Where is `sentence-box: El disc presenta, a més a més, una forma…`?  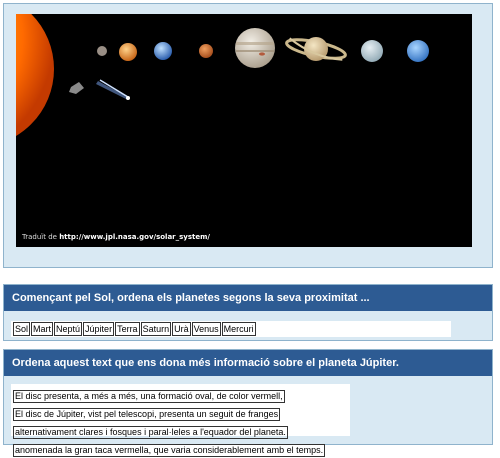 sentence-box: El disc presenta, a més a més, una forma… is located at coordinates (180, 420).